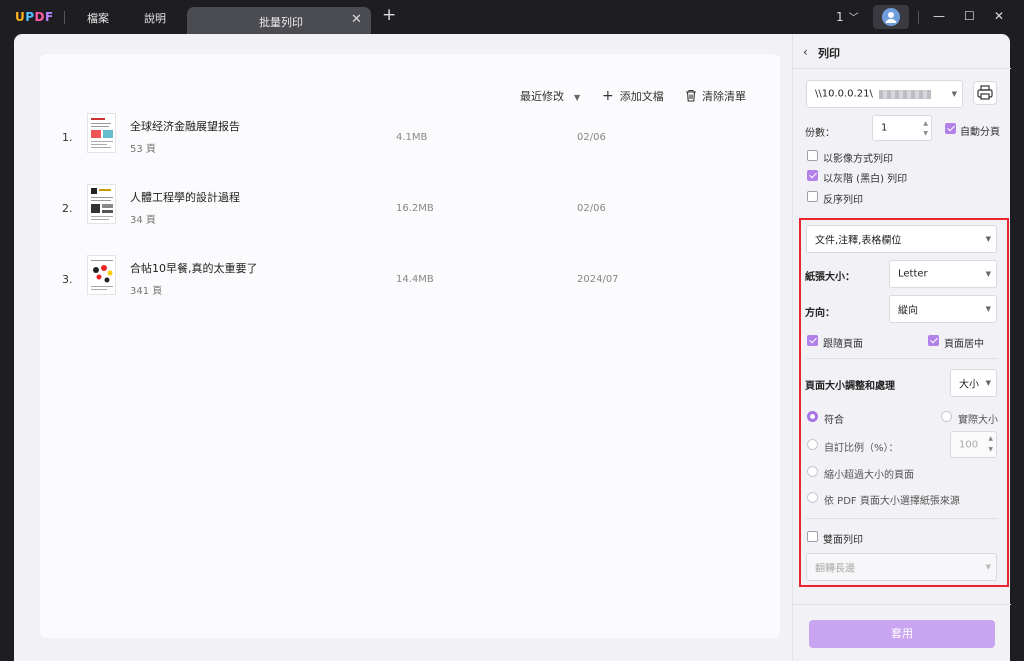 This screenshot has height=661, width=1024. Describe the element at coordinates (598, 279) in the screenshot. I see `file-date: 2024/07` at that location.